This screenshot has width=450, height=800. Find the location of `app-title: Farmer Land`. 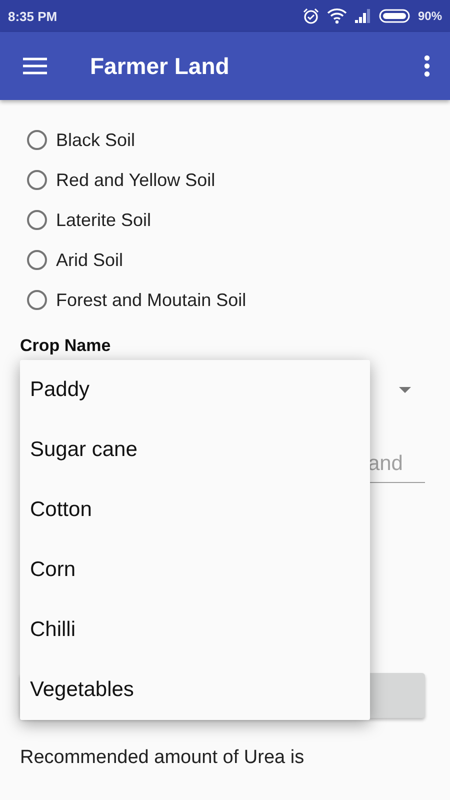

app-title: Farmer Land is located at coordinates (160, 66).